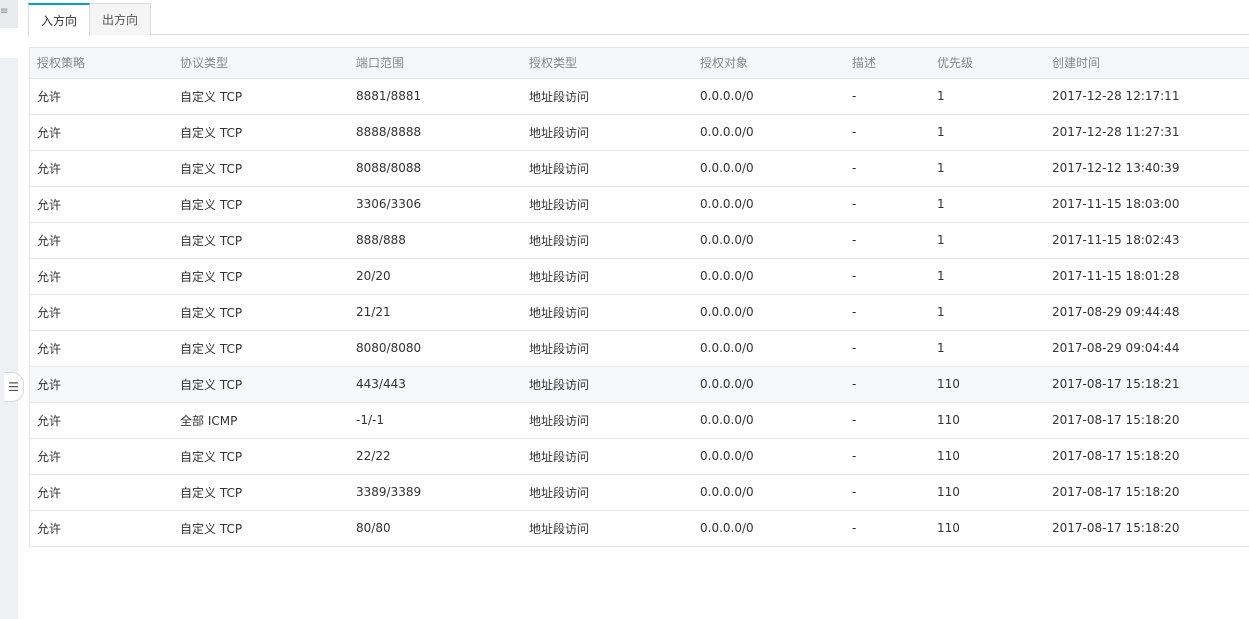 The image size is (1249, 619). I want to click on cell-port-range: 20/20, so click(435, 276).